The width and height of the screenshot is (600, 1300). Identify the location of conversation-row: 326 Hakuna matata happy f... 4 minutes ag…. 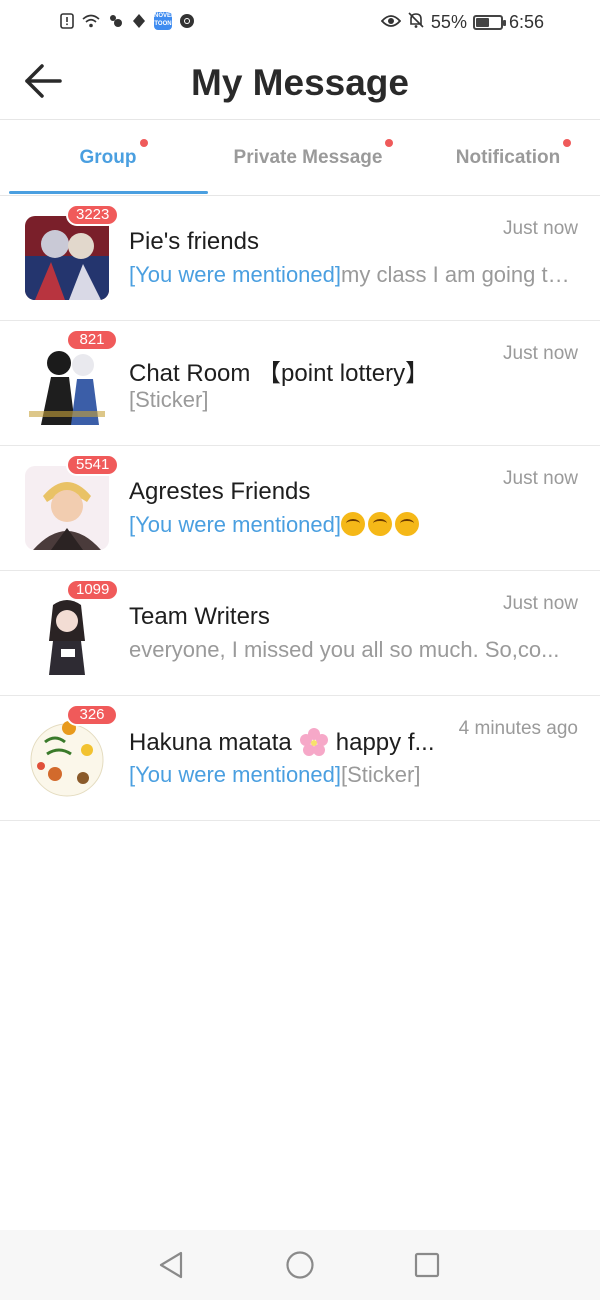
(300, 758).